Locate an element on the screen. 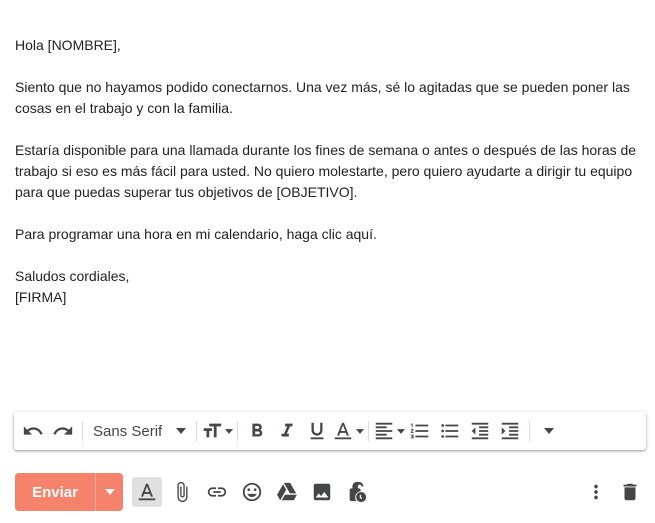 The height and width of the screenshot is (523, 655). bold-button is located at coordinates (257, 431).